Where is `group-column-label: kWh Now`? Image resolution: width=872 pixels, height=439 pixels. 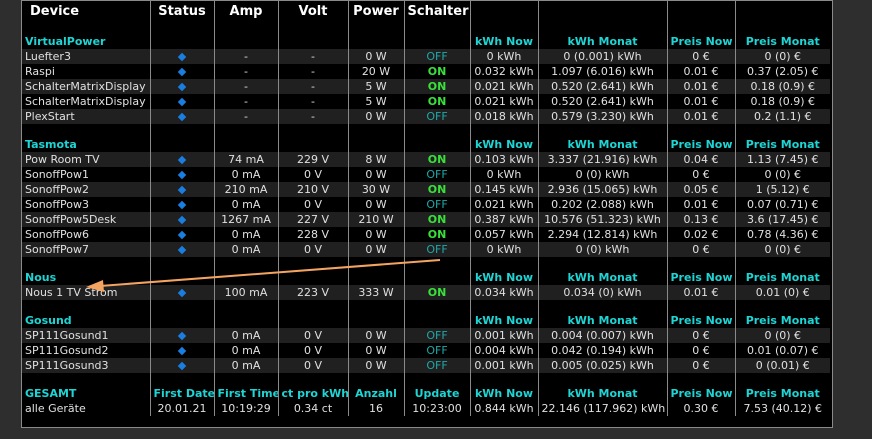 group-column-label: kWh Now is located at coordinates (503, 41).